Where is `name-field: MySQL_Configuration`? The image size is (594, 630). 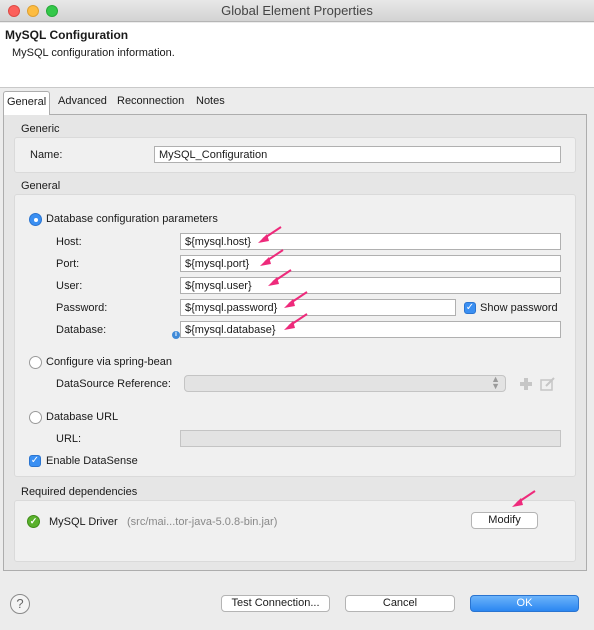 name-field: MySQL_Configuration is located at coordinates (357, 154).